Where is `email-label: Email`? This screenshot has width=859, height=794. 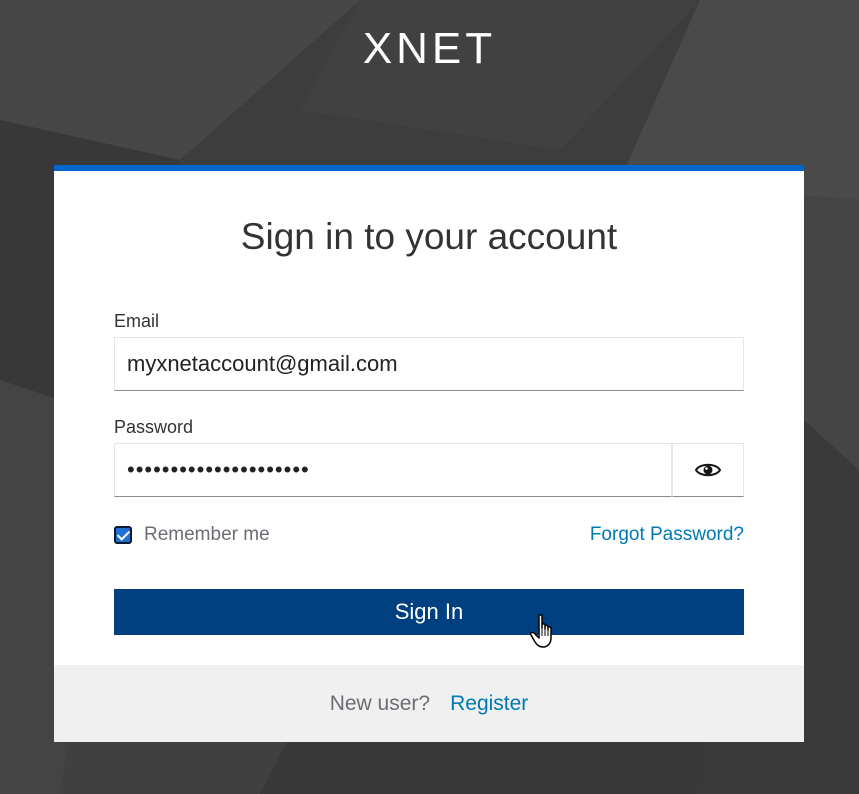 email-label: Email is located at coordinates (137, 321).